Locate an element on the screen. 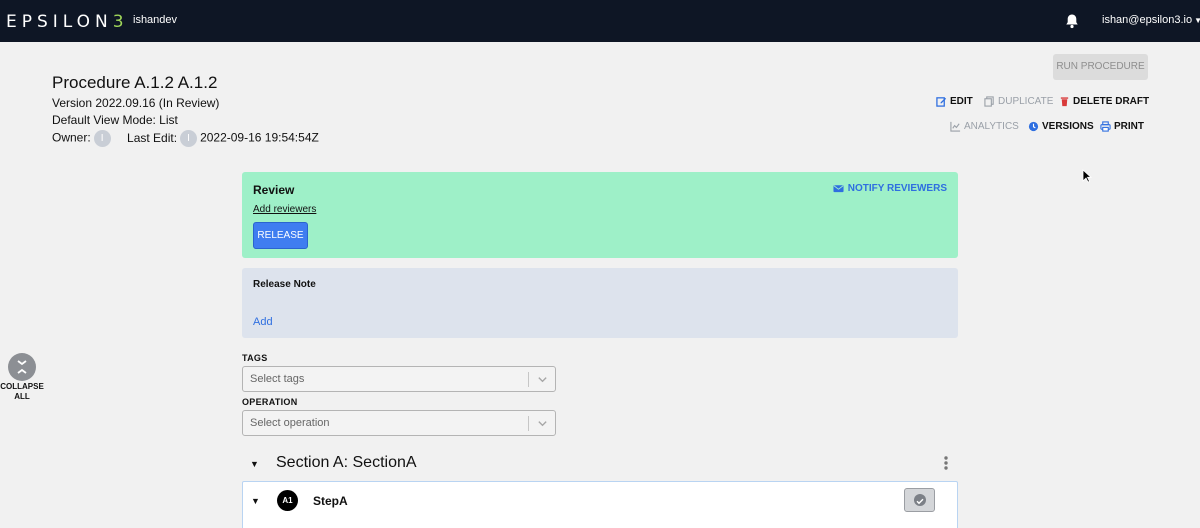 Image resolution: width=1200 pixels, height=528 pixels. release-button: RELEASE is located at coordinates (280, 235).